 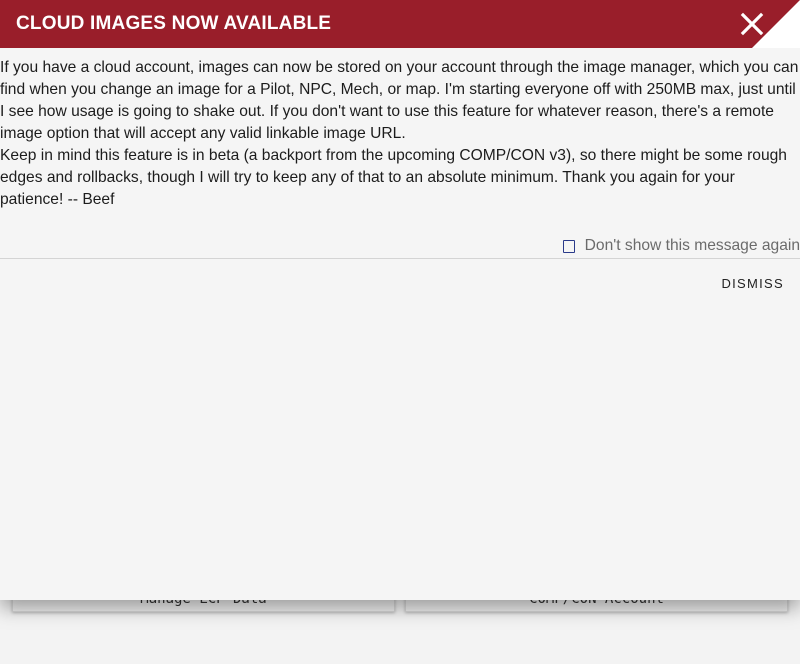 I want to click on close-button, so click(x=752, y=24).